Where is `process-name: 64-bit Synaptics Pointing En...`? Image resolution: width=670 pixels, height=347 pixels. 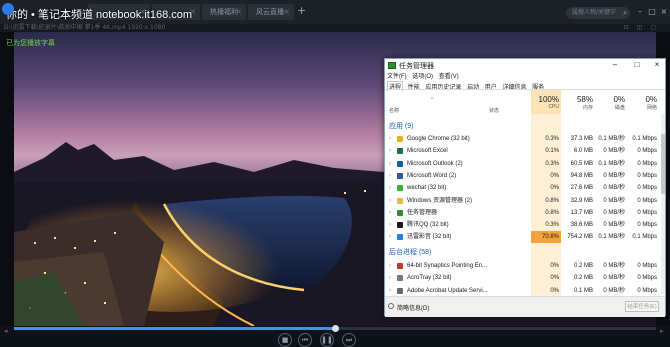
process-name: 64-bit Synaptics Pointing En... is located at coordinates (447, 266).